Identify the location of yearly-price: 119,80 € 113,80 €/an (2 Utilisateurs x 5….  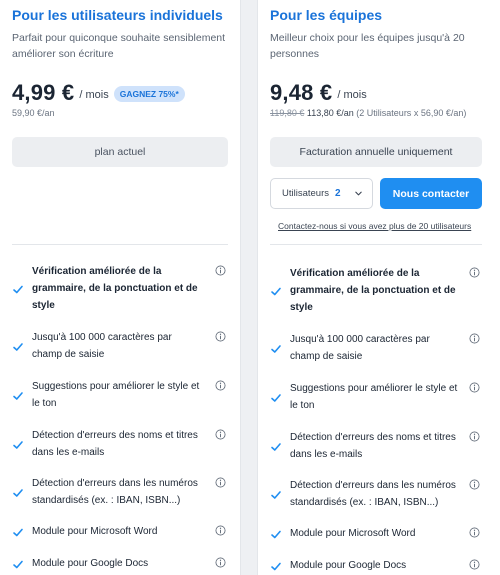
(368, 113).